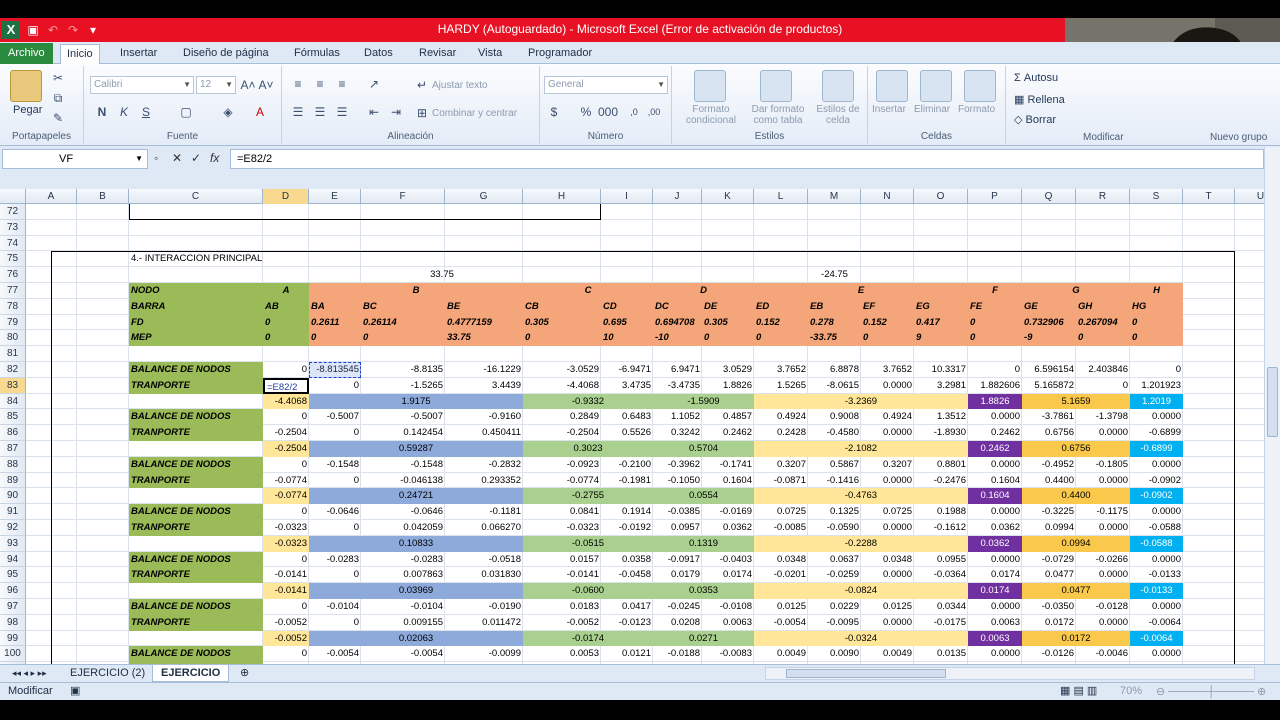 Image resolution: width=1280 pixels, height=720 pixels. I want to click on shrink-font-icon: A˅, so click(266, 85).